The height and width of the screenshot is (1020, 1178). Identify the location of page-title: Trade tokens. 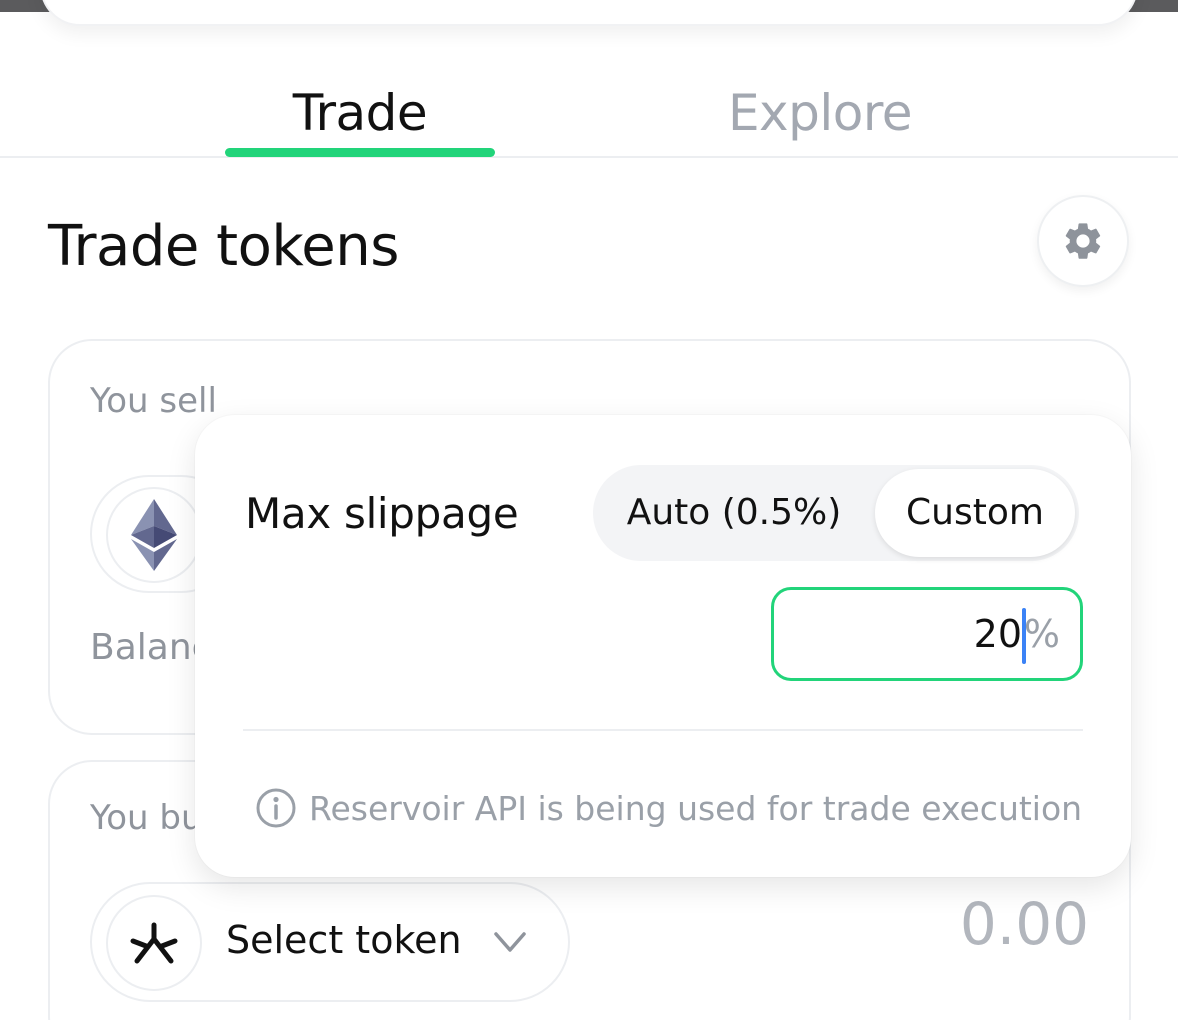
(223, 246).